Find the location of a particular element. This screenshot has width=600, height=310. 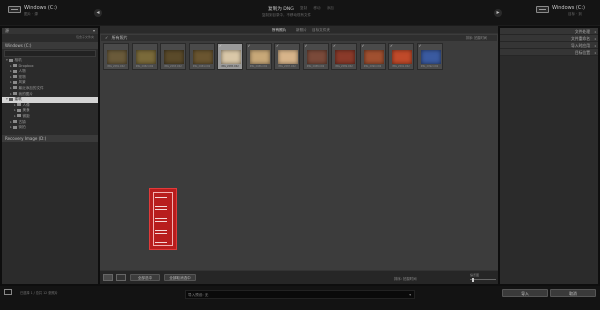

mode-tab-move: 移动 is located at coordinates (316, 8).